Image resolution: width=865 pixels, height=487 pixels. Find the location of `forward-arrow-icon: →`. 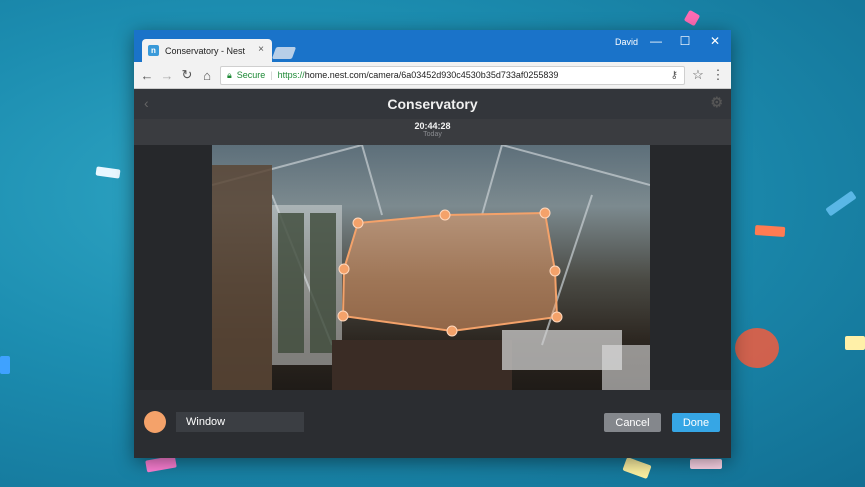

forward-arrow-icon: → is located at coordinates (167, 75).